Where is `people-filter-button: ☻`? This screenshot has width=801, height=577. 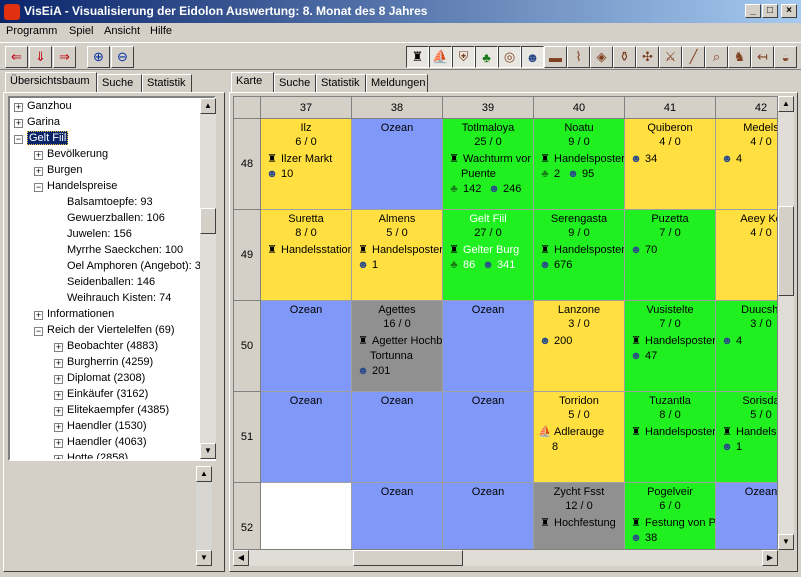 people-filter-button: ☻ is located at coordinates (532, 57).